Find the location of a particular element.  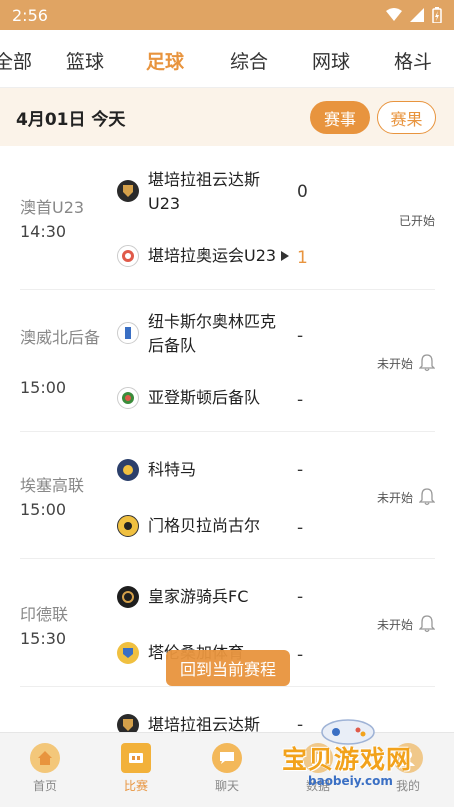

home-score: 0 is located at coordinates (302, 192).